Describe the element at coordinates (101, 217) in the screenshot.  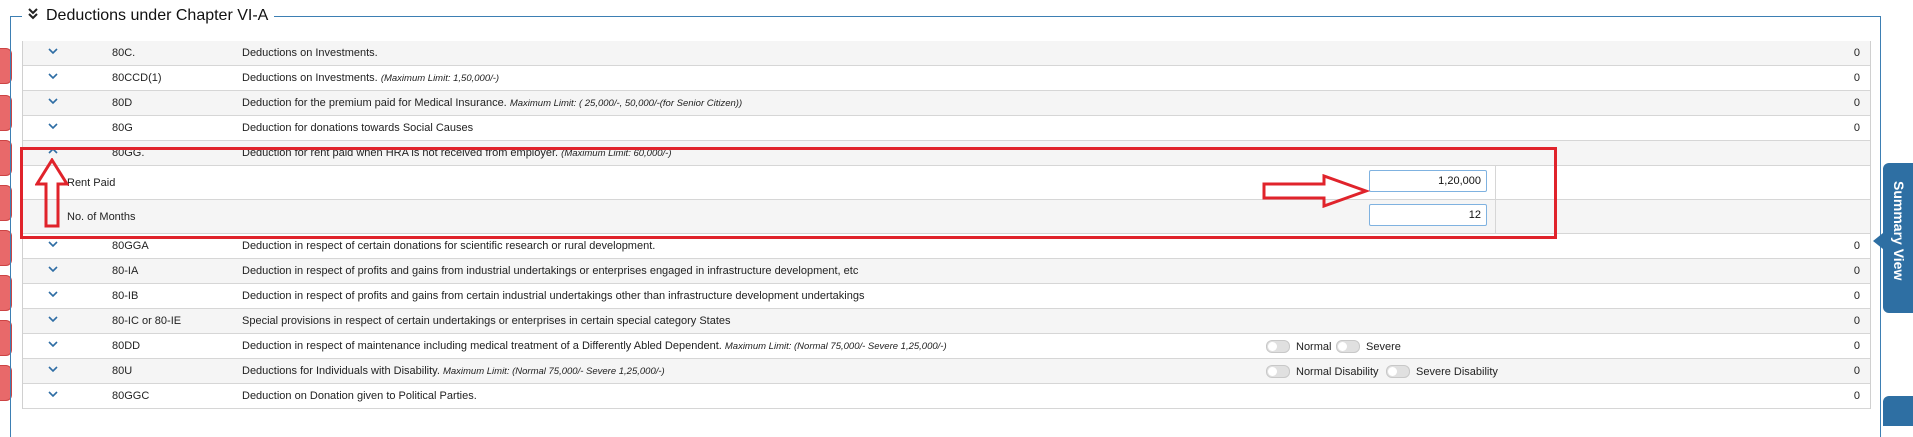
I see `months-label: No. of Months` at that location.